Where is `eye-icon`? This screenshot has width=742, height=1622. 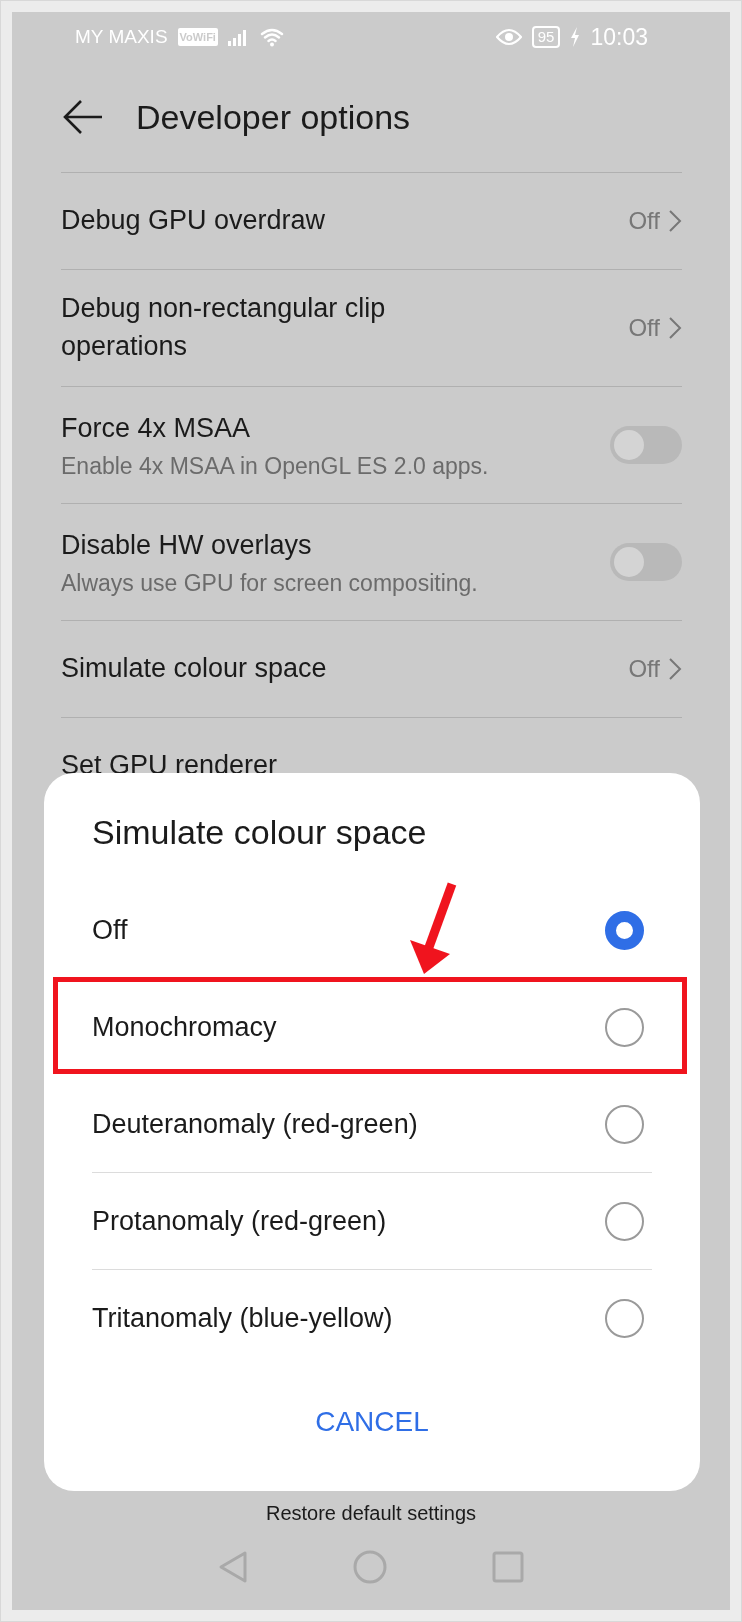 eye-icon is located at coordinates (508, 37).